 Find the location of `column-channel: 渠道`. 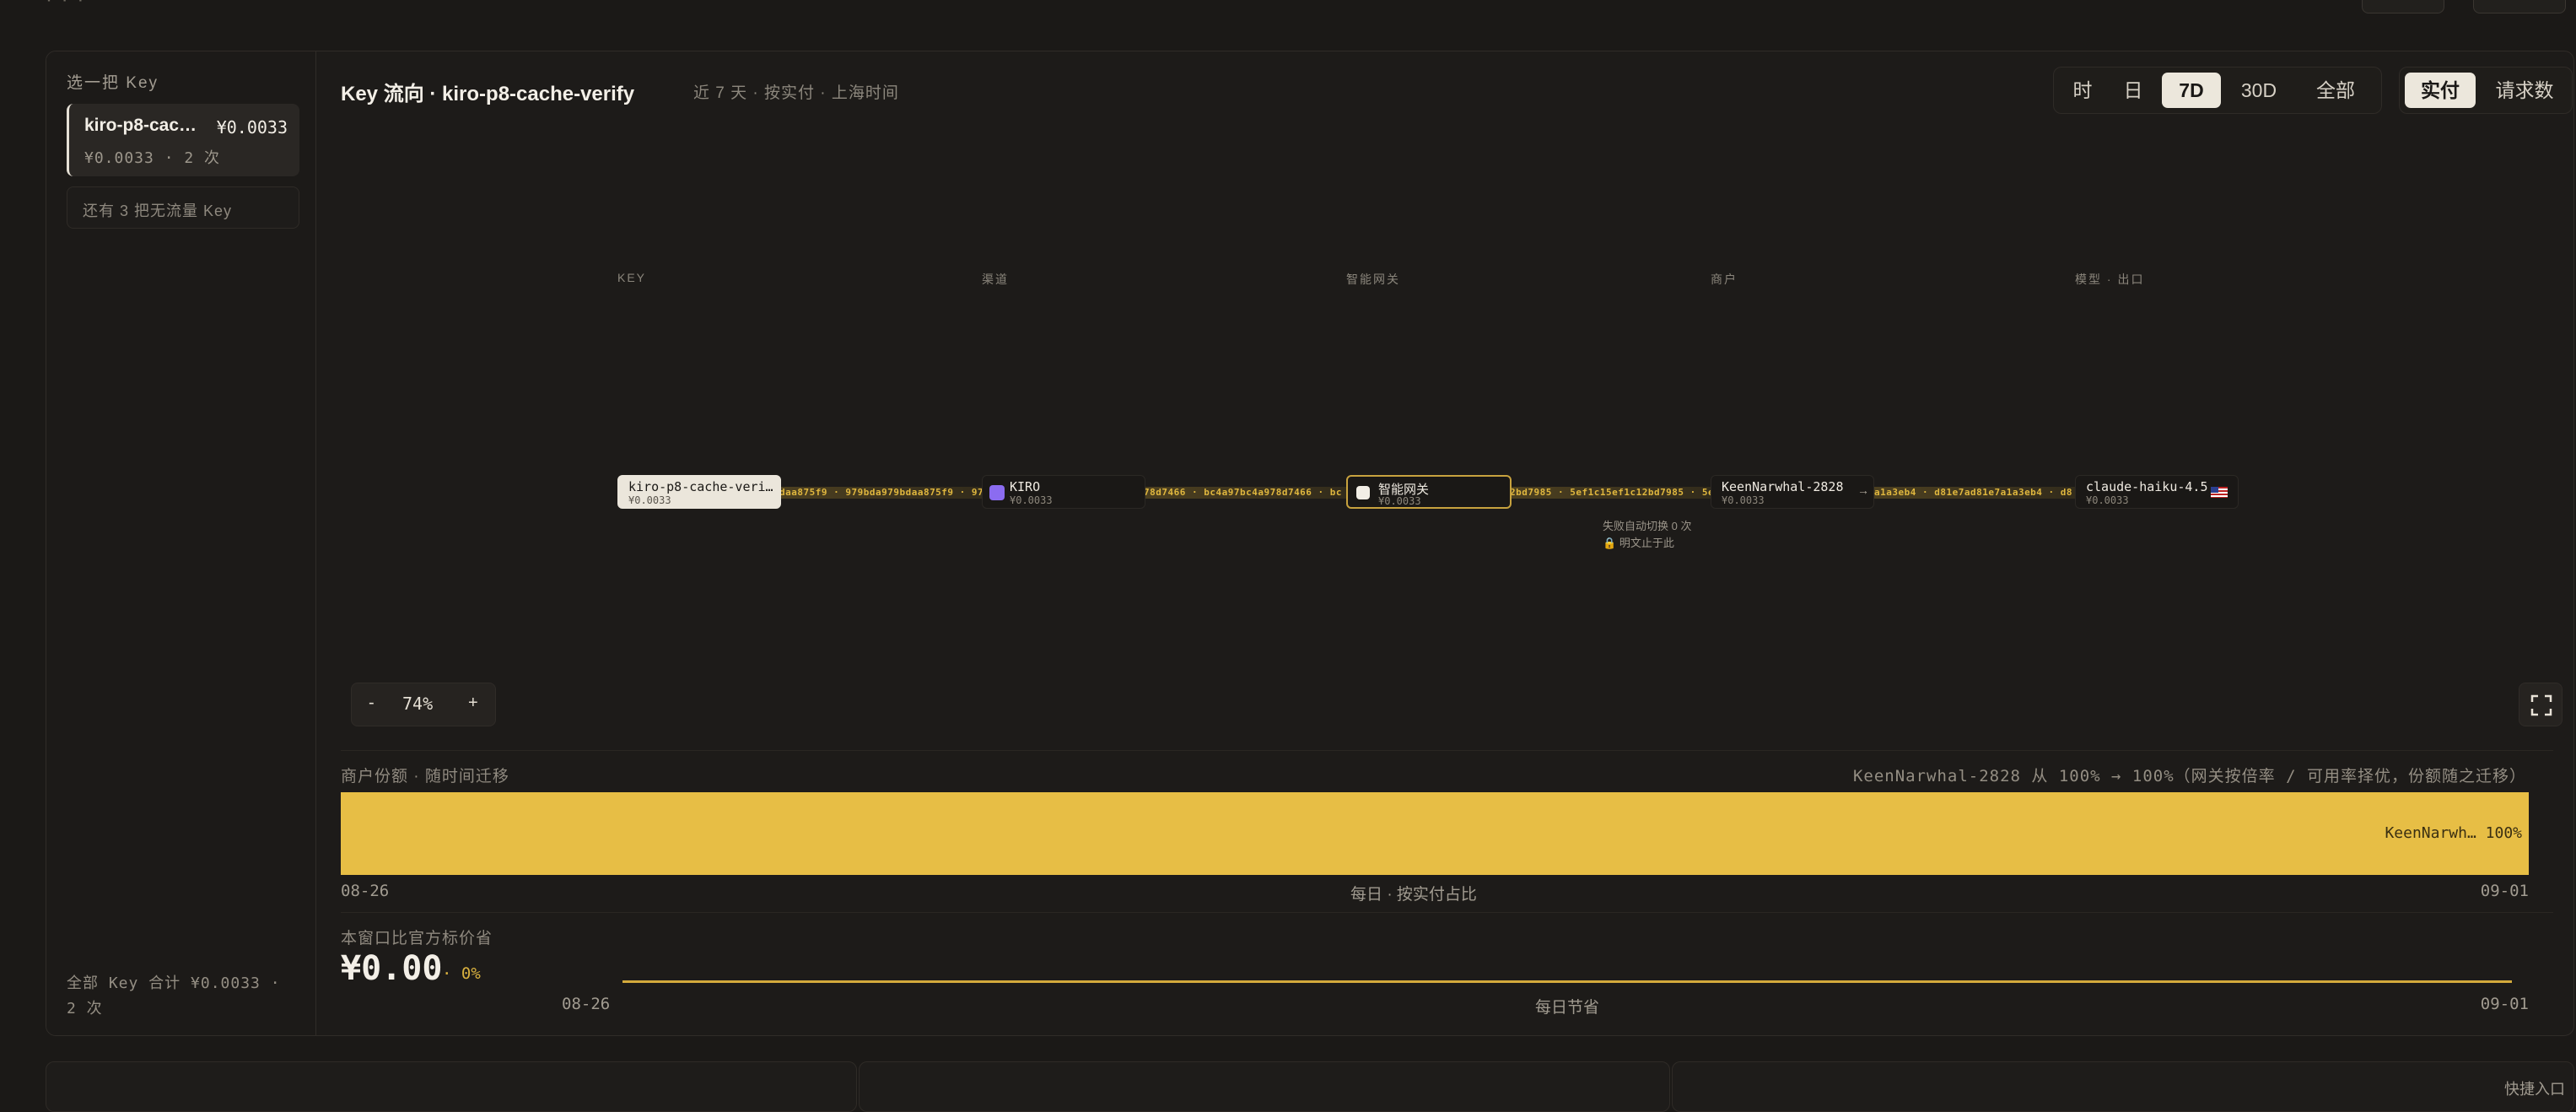

column-channel: 渠道 is located at coordinates (995, 279).